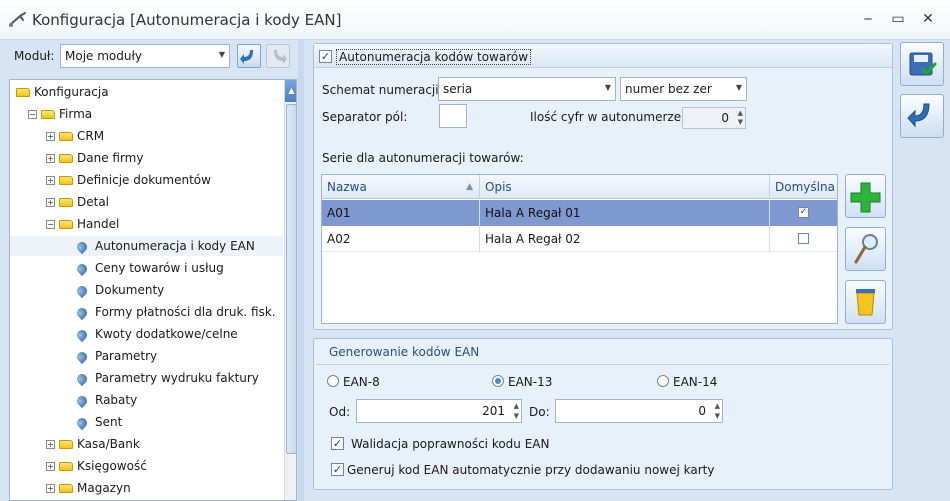  Describe the element at coordinates (898, 19) in the screenshot. I see `maximize-button: ▭` at that location.